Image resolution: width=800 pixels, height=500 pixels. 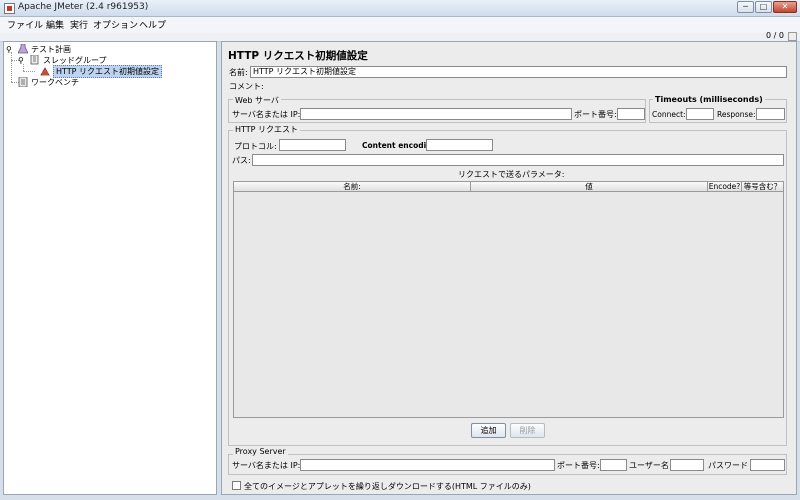 What do you see at coordinates (725, 187) in the screenshot?
I see `column-header-encode: Encode?` at bounding box center [725, 187].